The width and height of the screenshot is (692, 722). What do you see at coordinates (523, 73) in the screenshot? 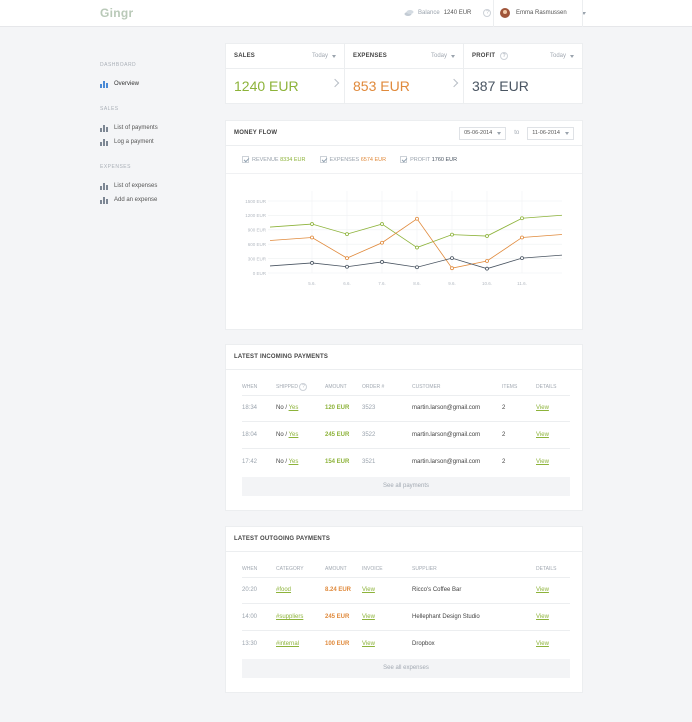
I see `stat-profit: PROFIT? Today 387 EUR` at bounding box center [523, 73].